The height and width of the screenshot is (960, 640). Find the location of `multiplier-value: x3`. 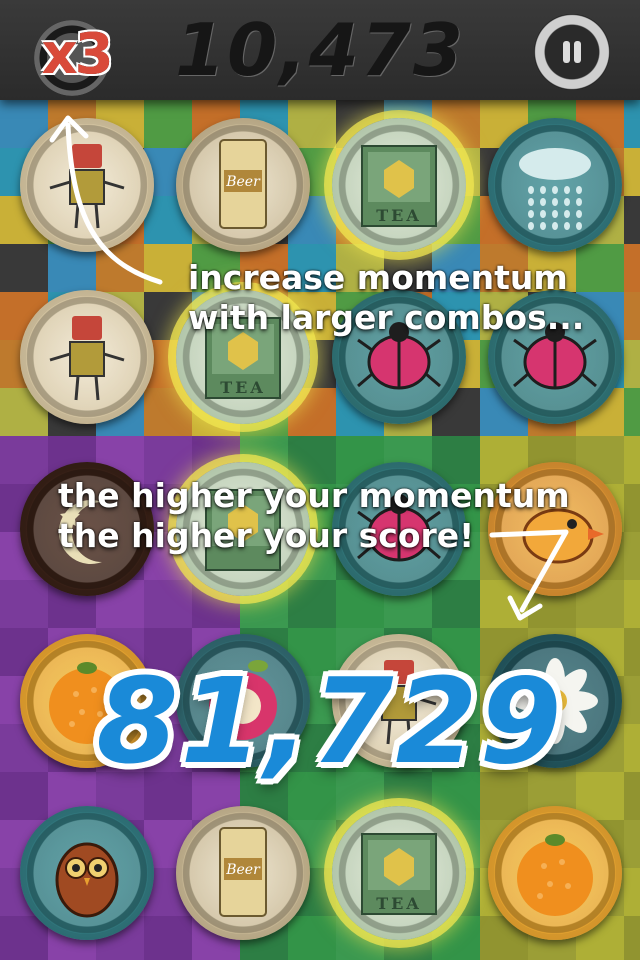

multiplier-value: x3 is located at coordinates (77, 54).